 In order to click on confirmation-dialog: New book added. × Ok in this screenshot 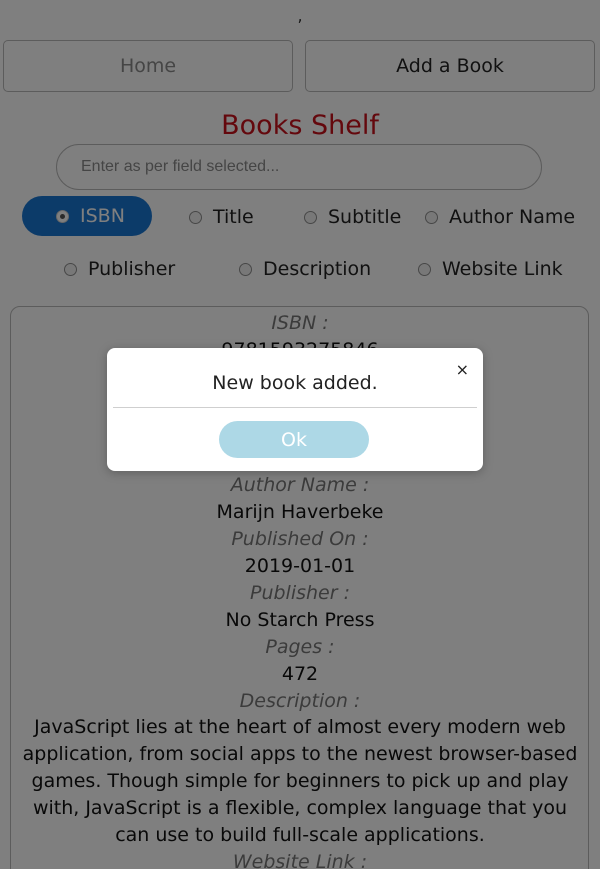, I will do `click(295, 409)`.